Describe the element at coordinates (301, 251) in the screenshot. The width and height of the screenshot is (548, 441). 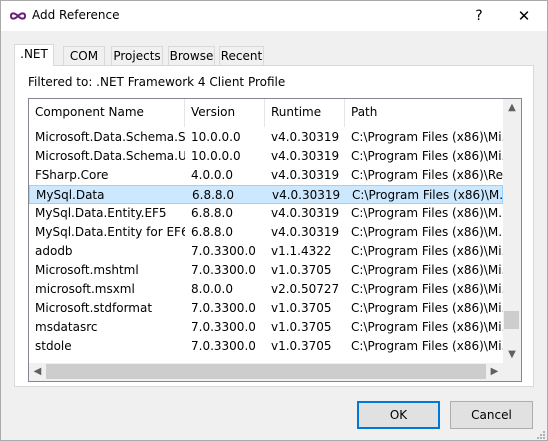
I see `cell-runtime: v1.1.4322` at that location.